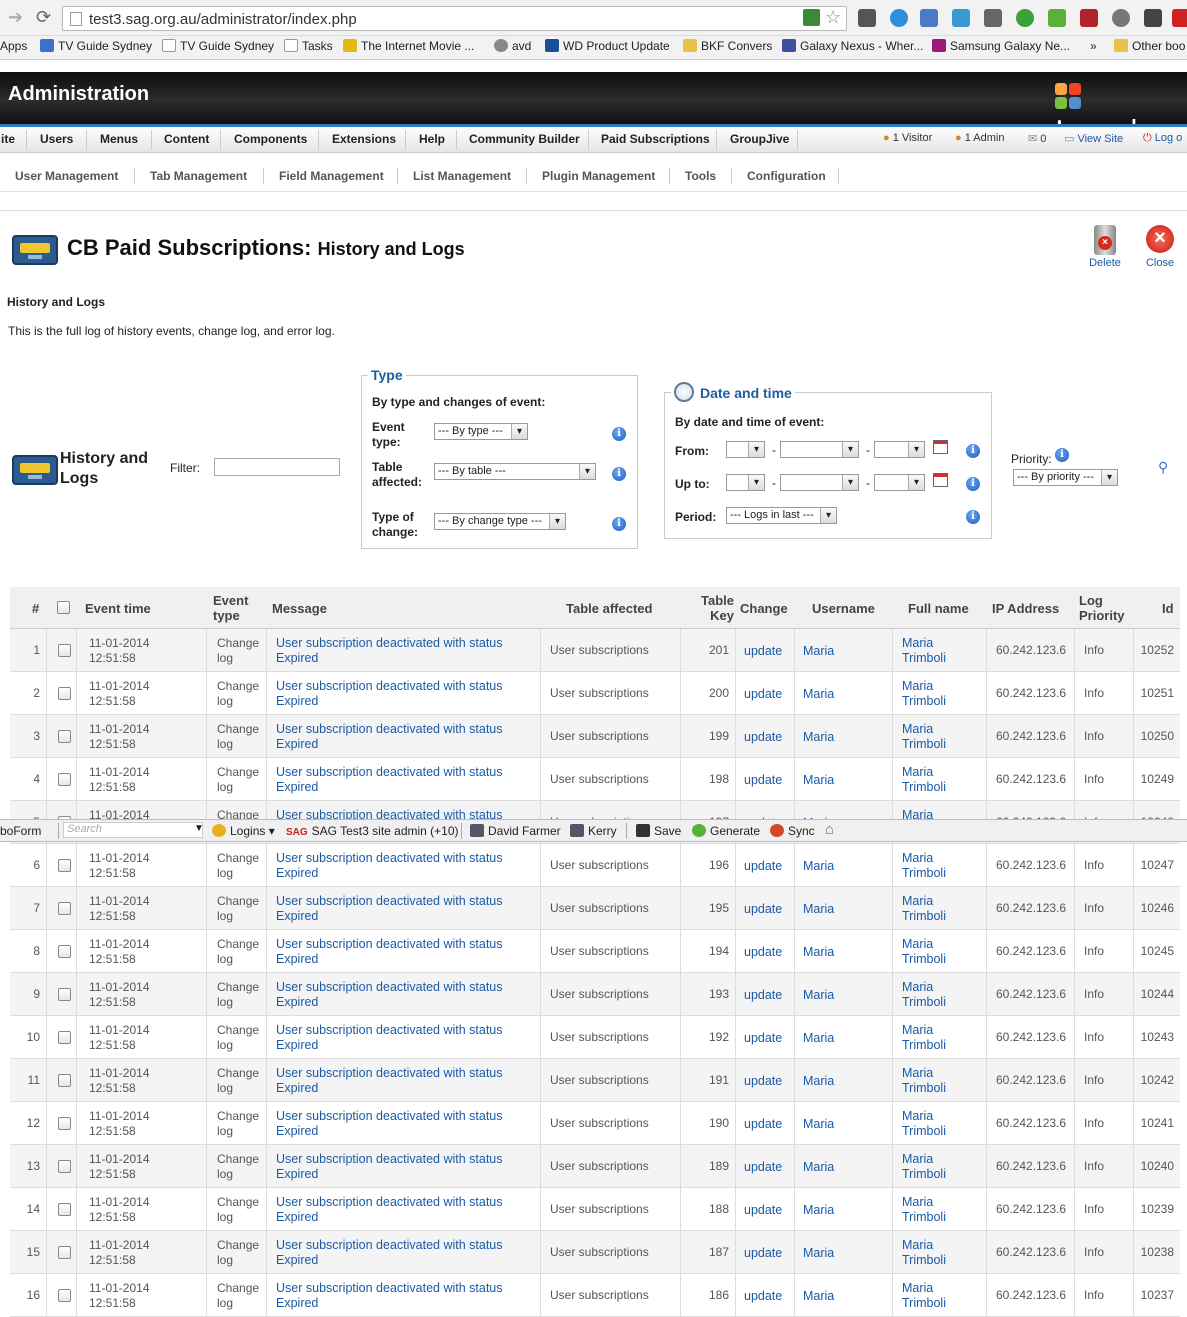  Describe the element at coordinates (8, 139) in the screenshot. I see `menu-site: ite` at that location.